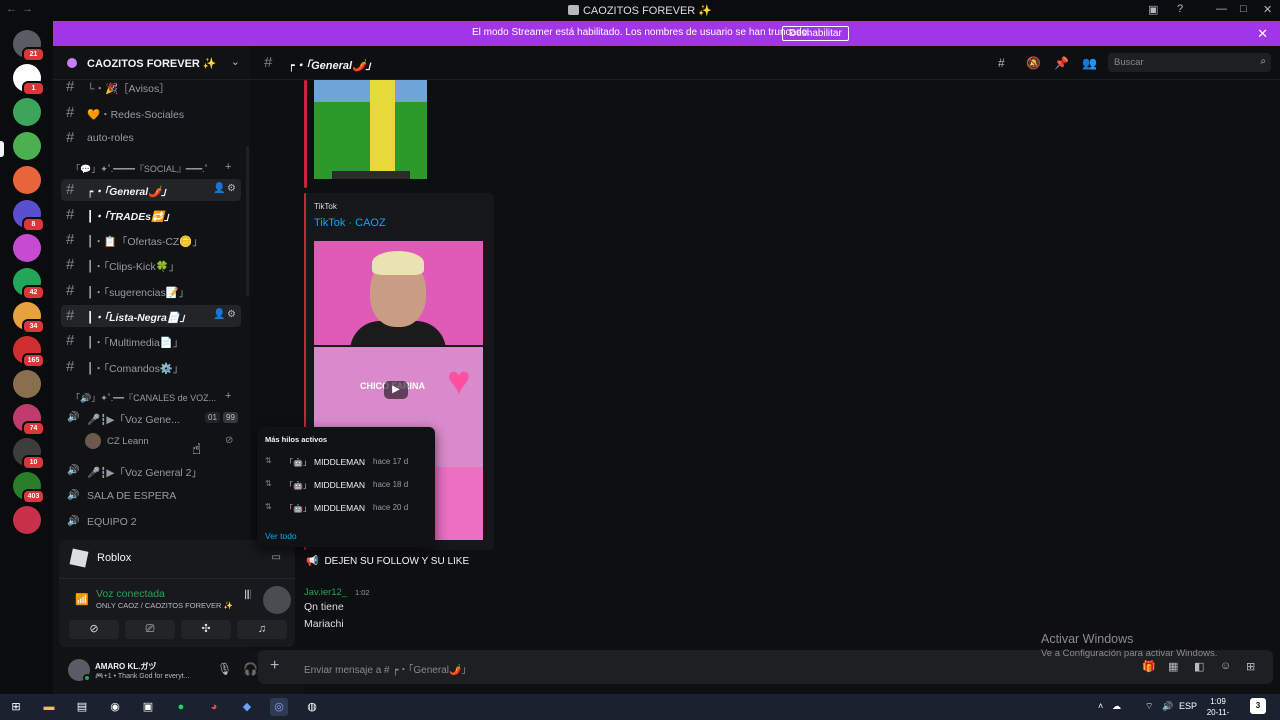  What do you see at coordinates (125, 666) in the screenshot?
I see `user-name: AMARO KL.ガヅ` at bounding box center [125, 666].